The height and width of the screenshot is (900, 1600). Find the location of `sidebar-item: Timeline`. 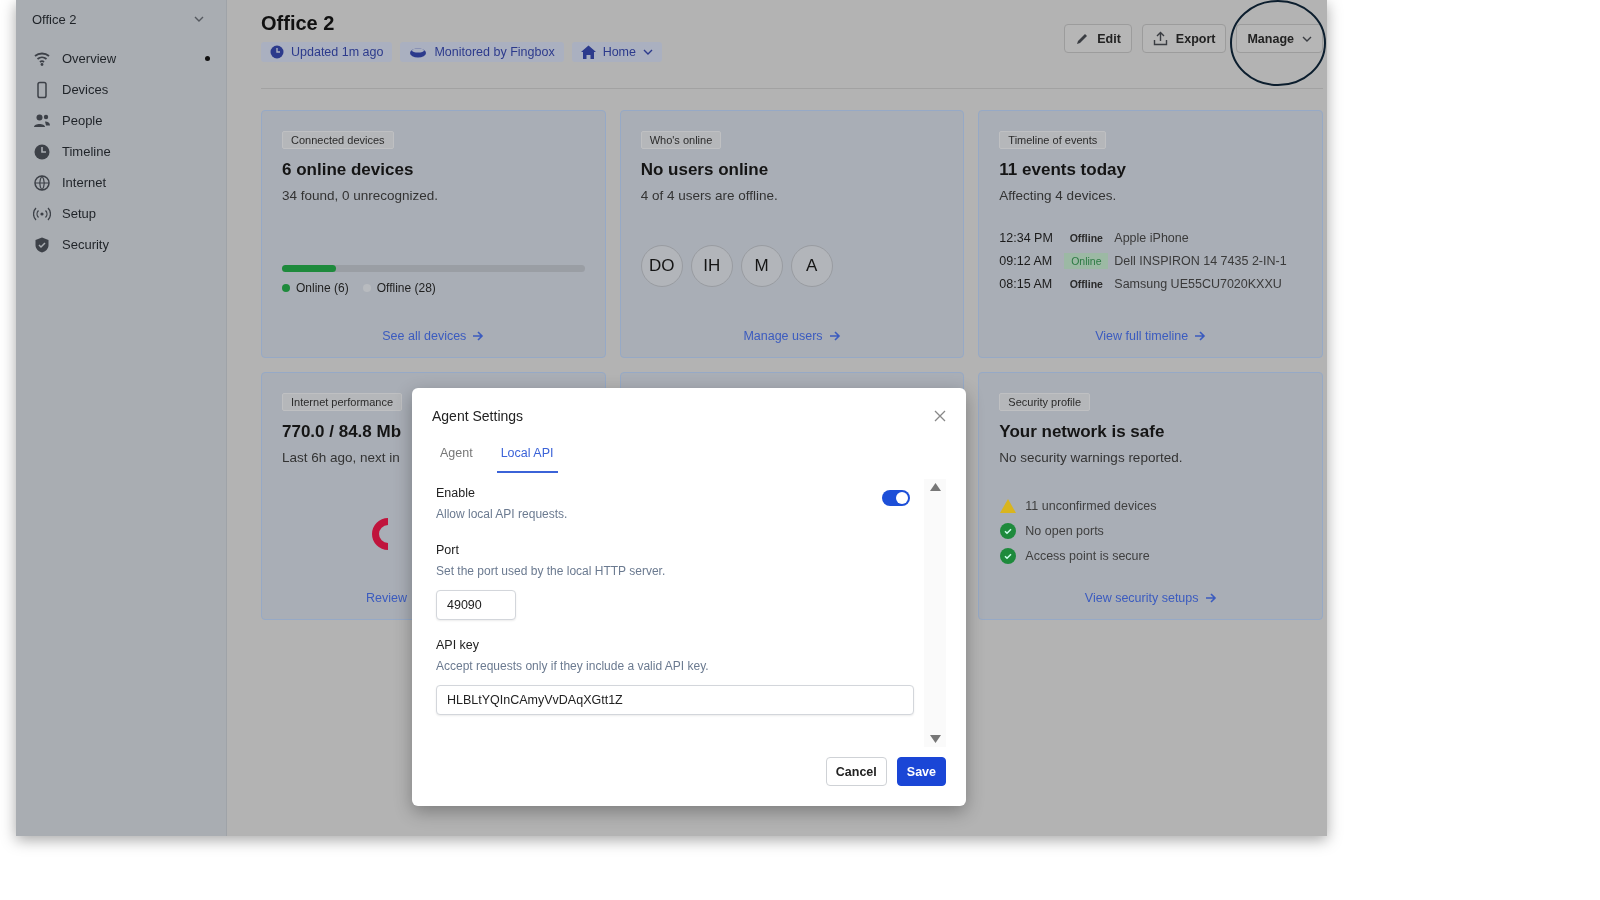

sidebar-item: Timeline is located at coordinates (122, 151).